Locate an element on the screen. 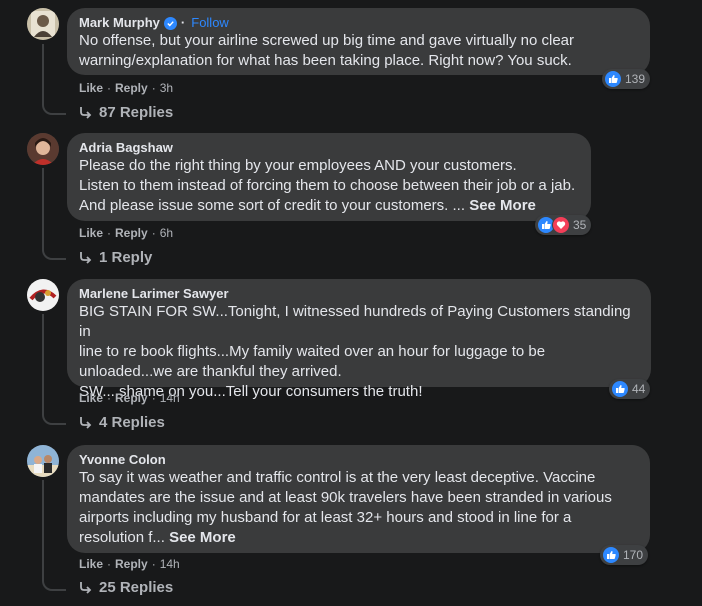  timestamp: 3h is located at coordinates (166, 88).